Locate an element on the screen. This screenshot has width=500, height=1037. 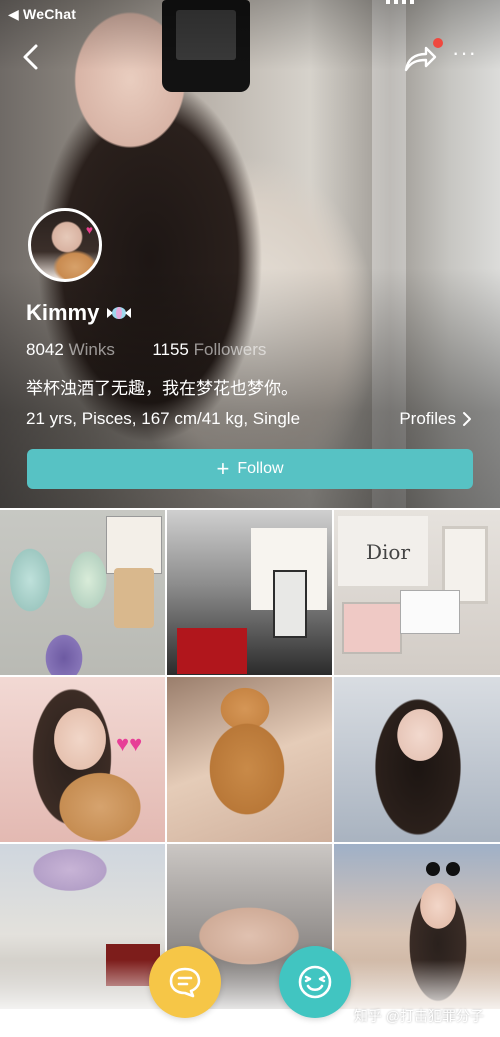
more-icon: ··· is located at coordinates (465, 55).